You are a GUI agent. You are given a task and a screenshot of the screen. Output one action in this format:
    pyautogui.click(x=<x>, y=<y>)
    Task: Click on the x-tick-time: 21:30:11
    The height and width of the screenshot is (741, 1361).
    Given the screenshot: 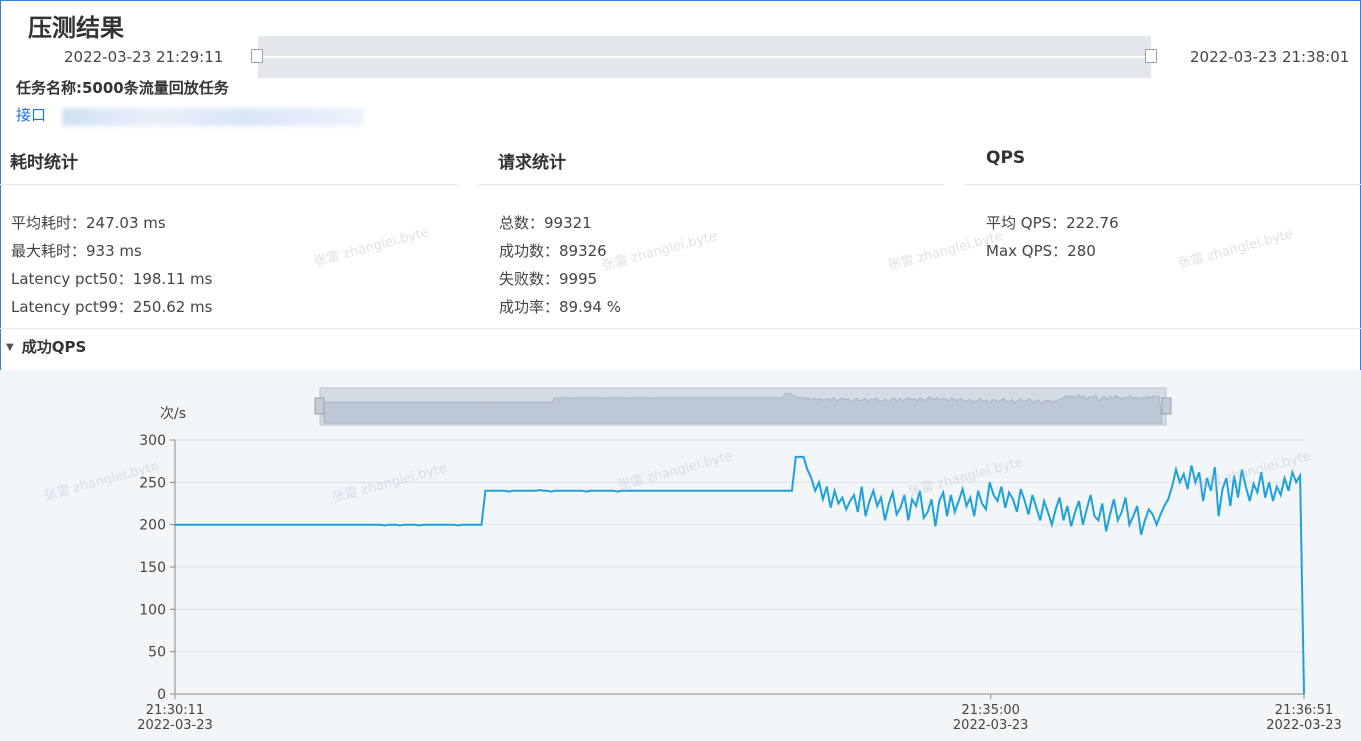 What is the action you would take?
    pyautogui.click(x=175, y=710)
    